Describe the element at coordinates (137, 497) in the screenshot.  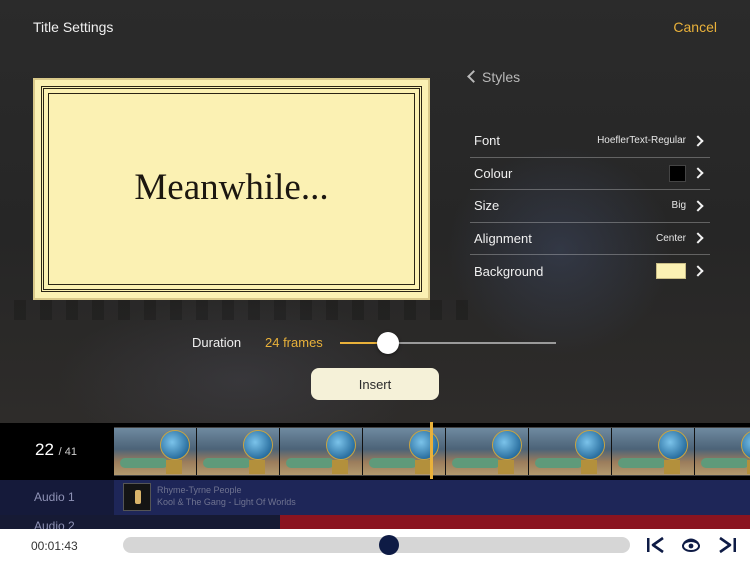
I see `album-art` at that location.